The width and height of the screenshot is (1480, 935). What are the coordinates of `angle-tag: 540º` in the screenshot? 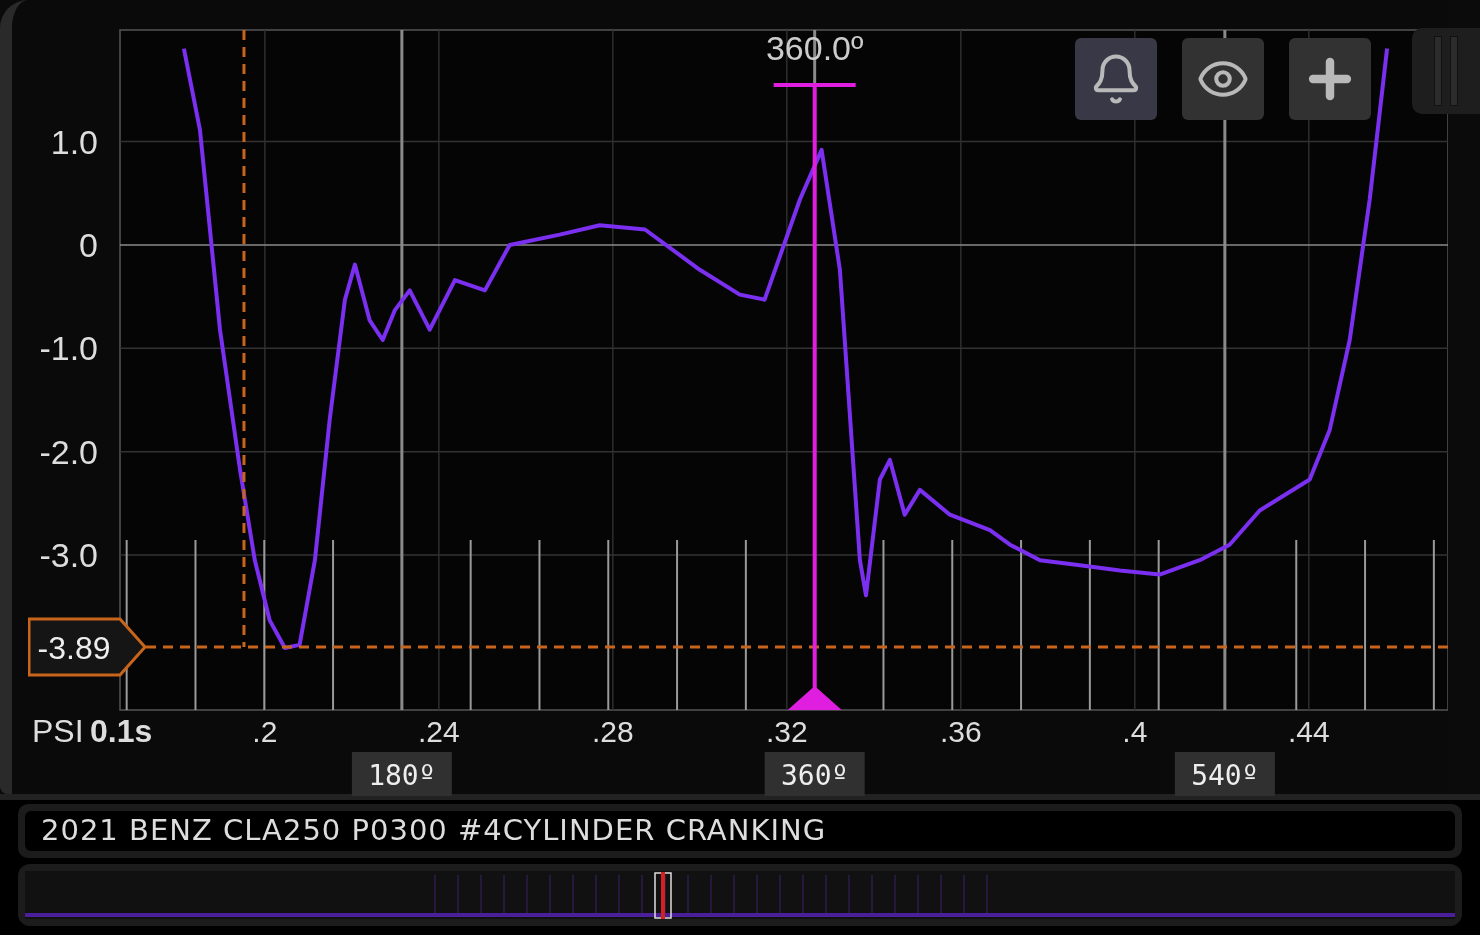 It's located at (1224, 774).